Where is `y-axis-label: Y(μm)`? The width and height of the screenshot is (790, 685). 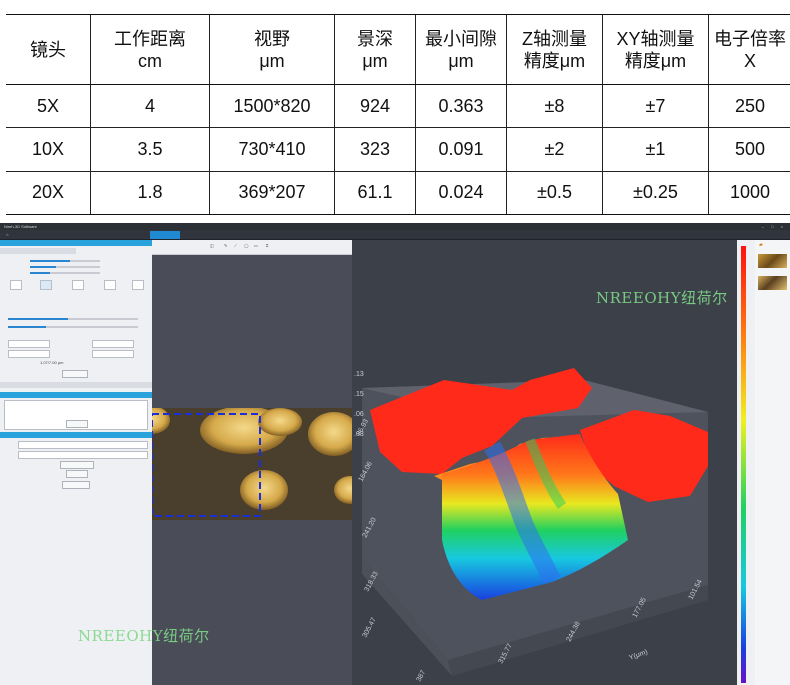
y-axis-label: Y(μm) is located at coordinates (638, 655).